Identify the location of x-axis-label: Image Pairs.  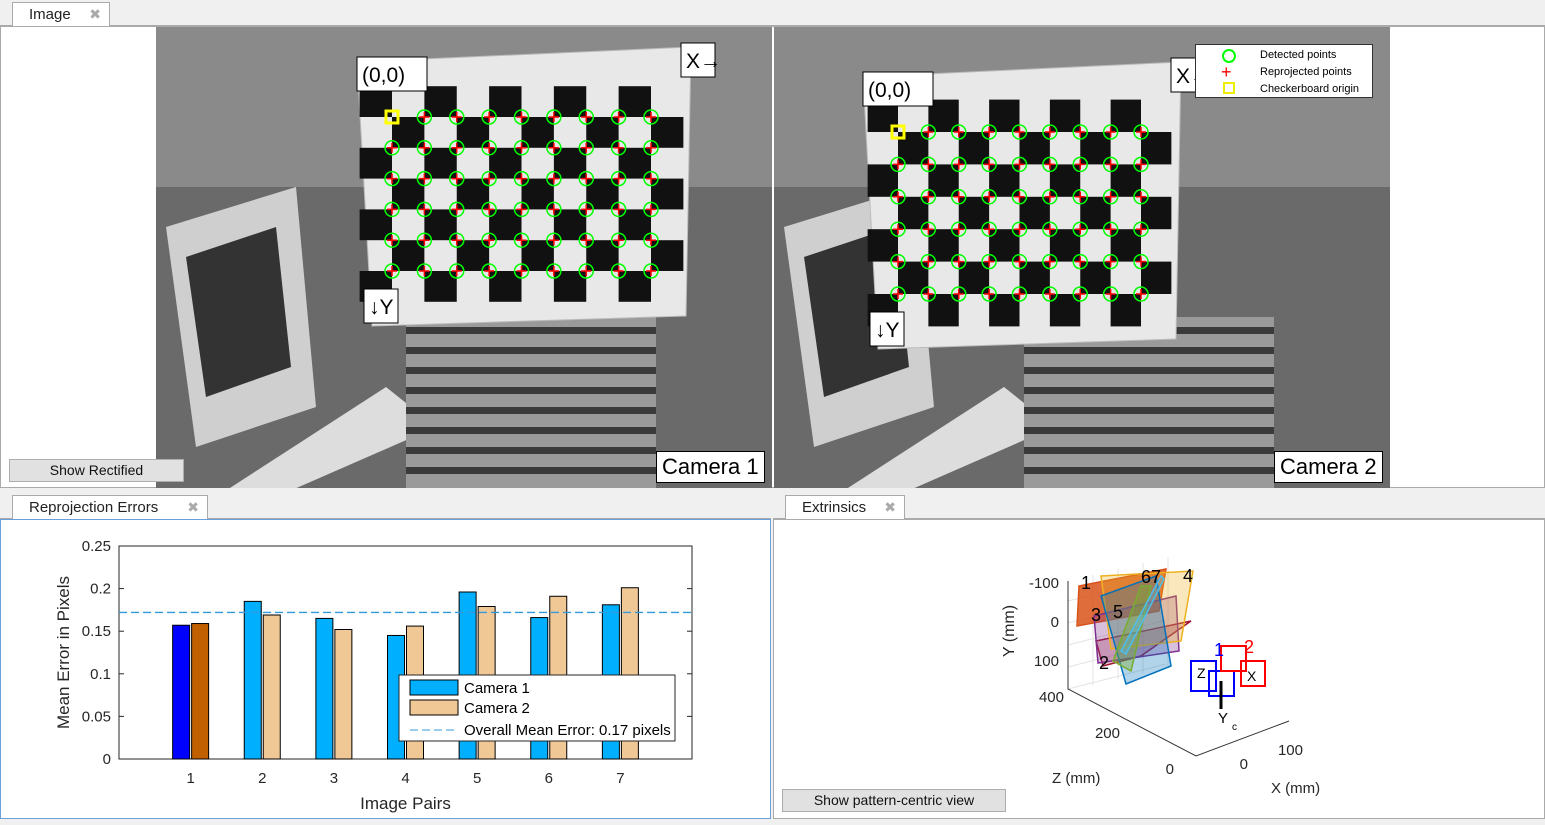
(405, 803).